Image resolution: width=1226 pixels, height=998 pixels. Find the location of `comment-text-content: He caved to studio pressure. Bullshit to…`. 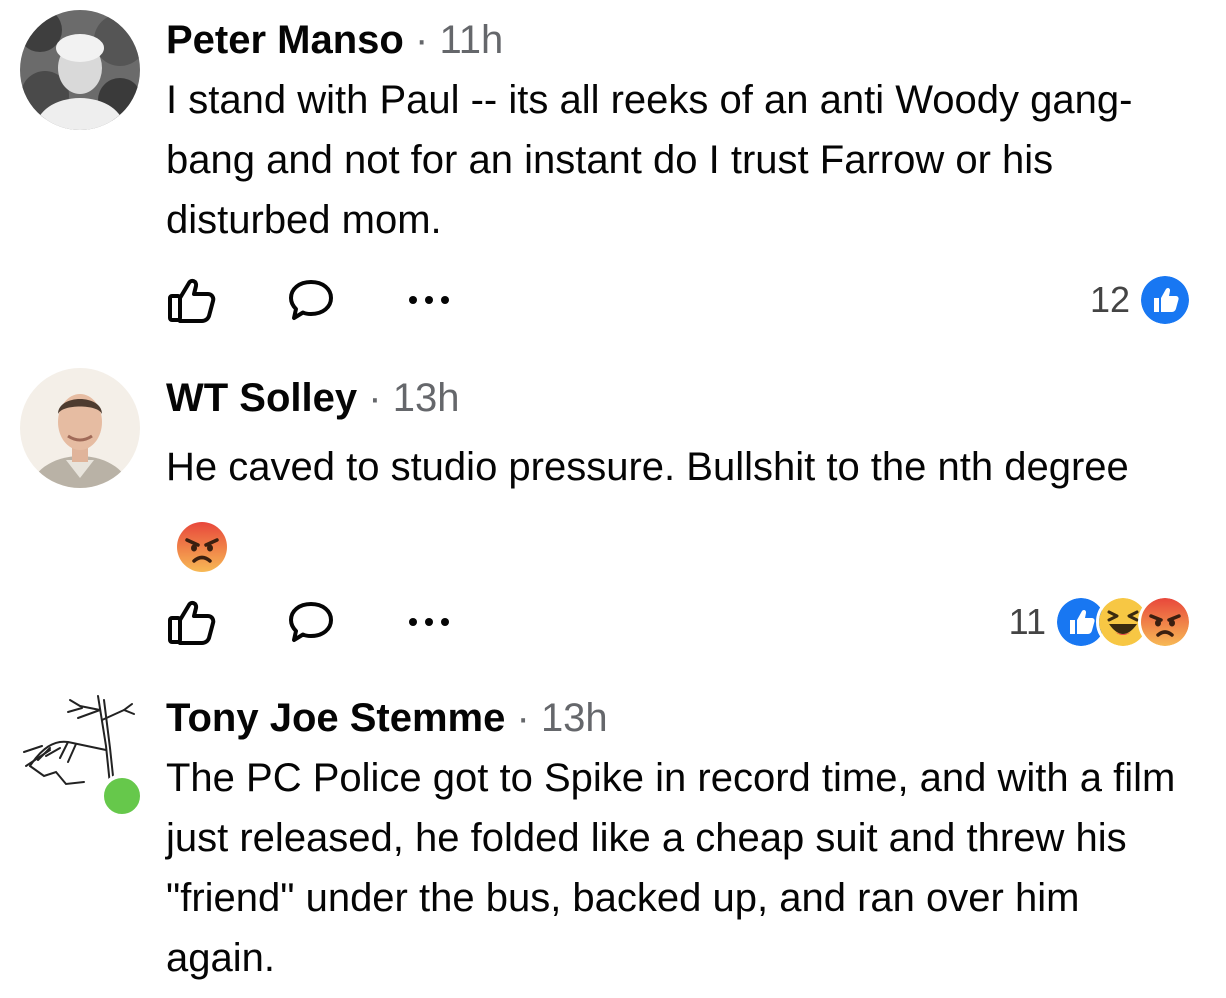

comment-text-content: He caved to studio pressure. Bullshit to… is located at coordinates (647, 467).